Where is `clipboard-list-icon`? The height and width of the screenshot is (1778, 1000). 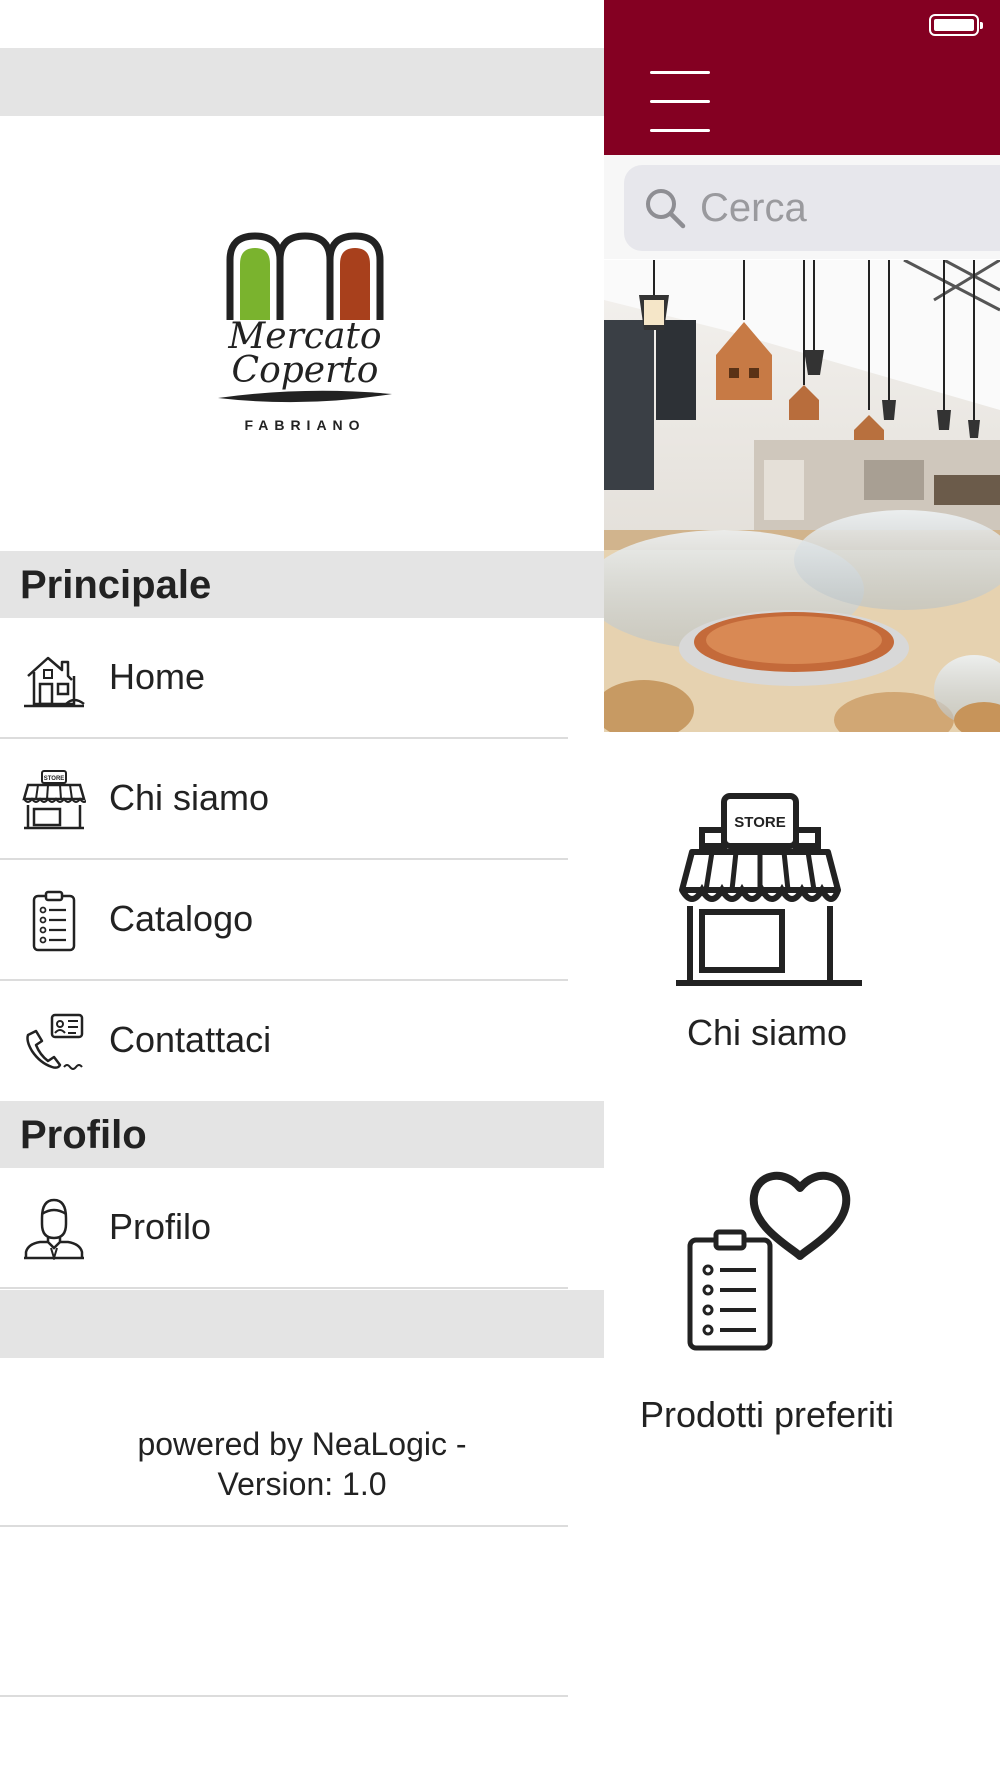 clipboard-list-icon is located at coordinates (54, 921).